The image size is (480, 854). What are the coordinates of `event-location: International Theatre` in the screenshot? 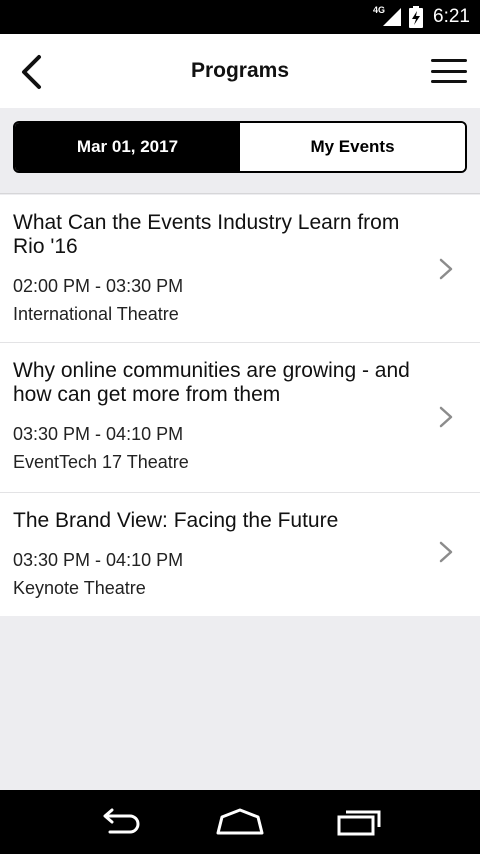 It's located at (96, 314).